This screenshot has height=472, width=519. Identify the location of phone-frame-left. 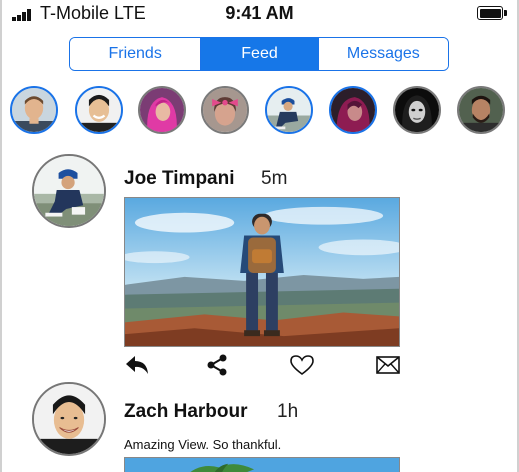
(1, 236).